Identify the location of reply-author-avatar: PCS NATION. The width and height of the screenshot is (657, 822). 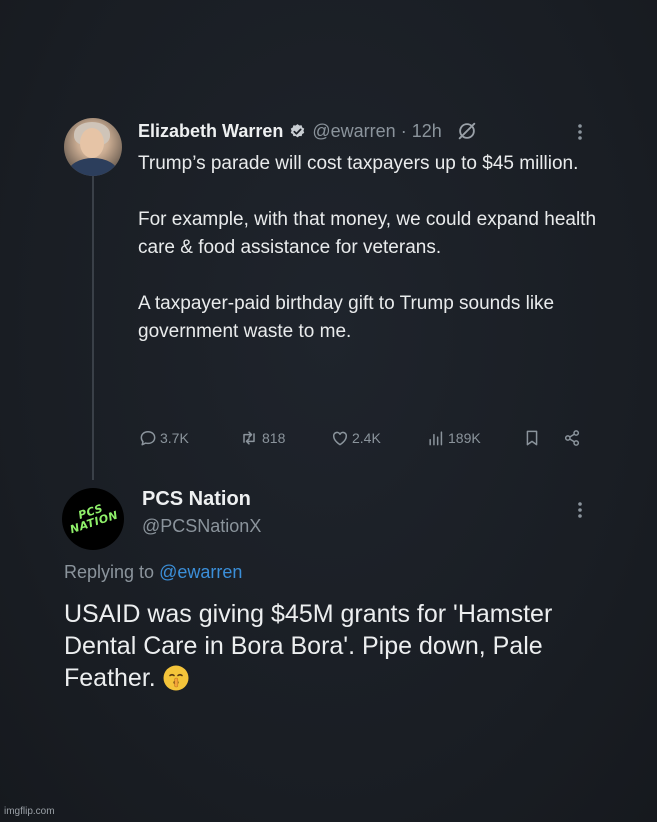
(93, 519).